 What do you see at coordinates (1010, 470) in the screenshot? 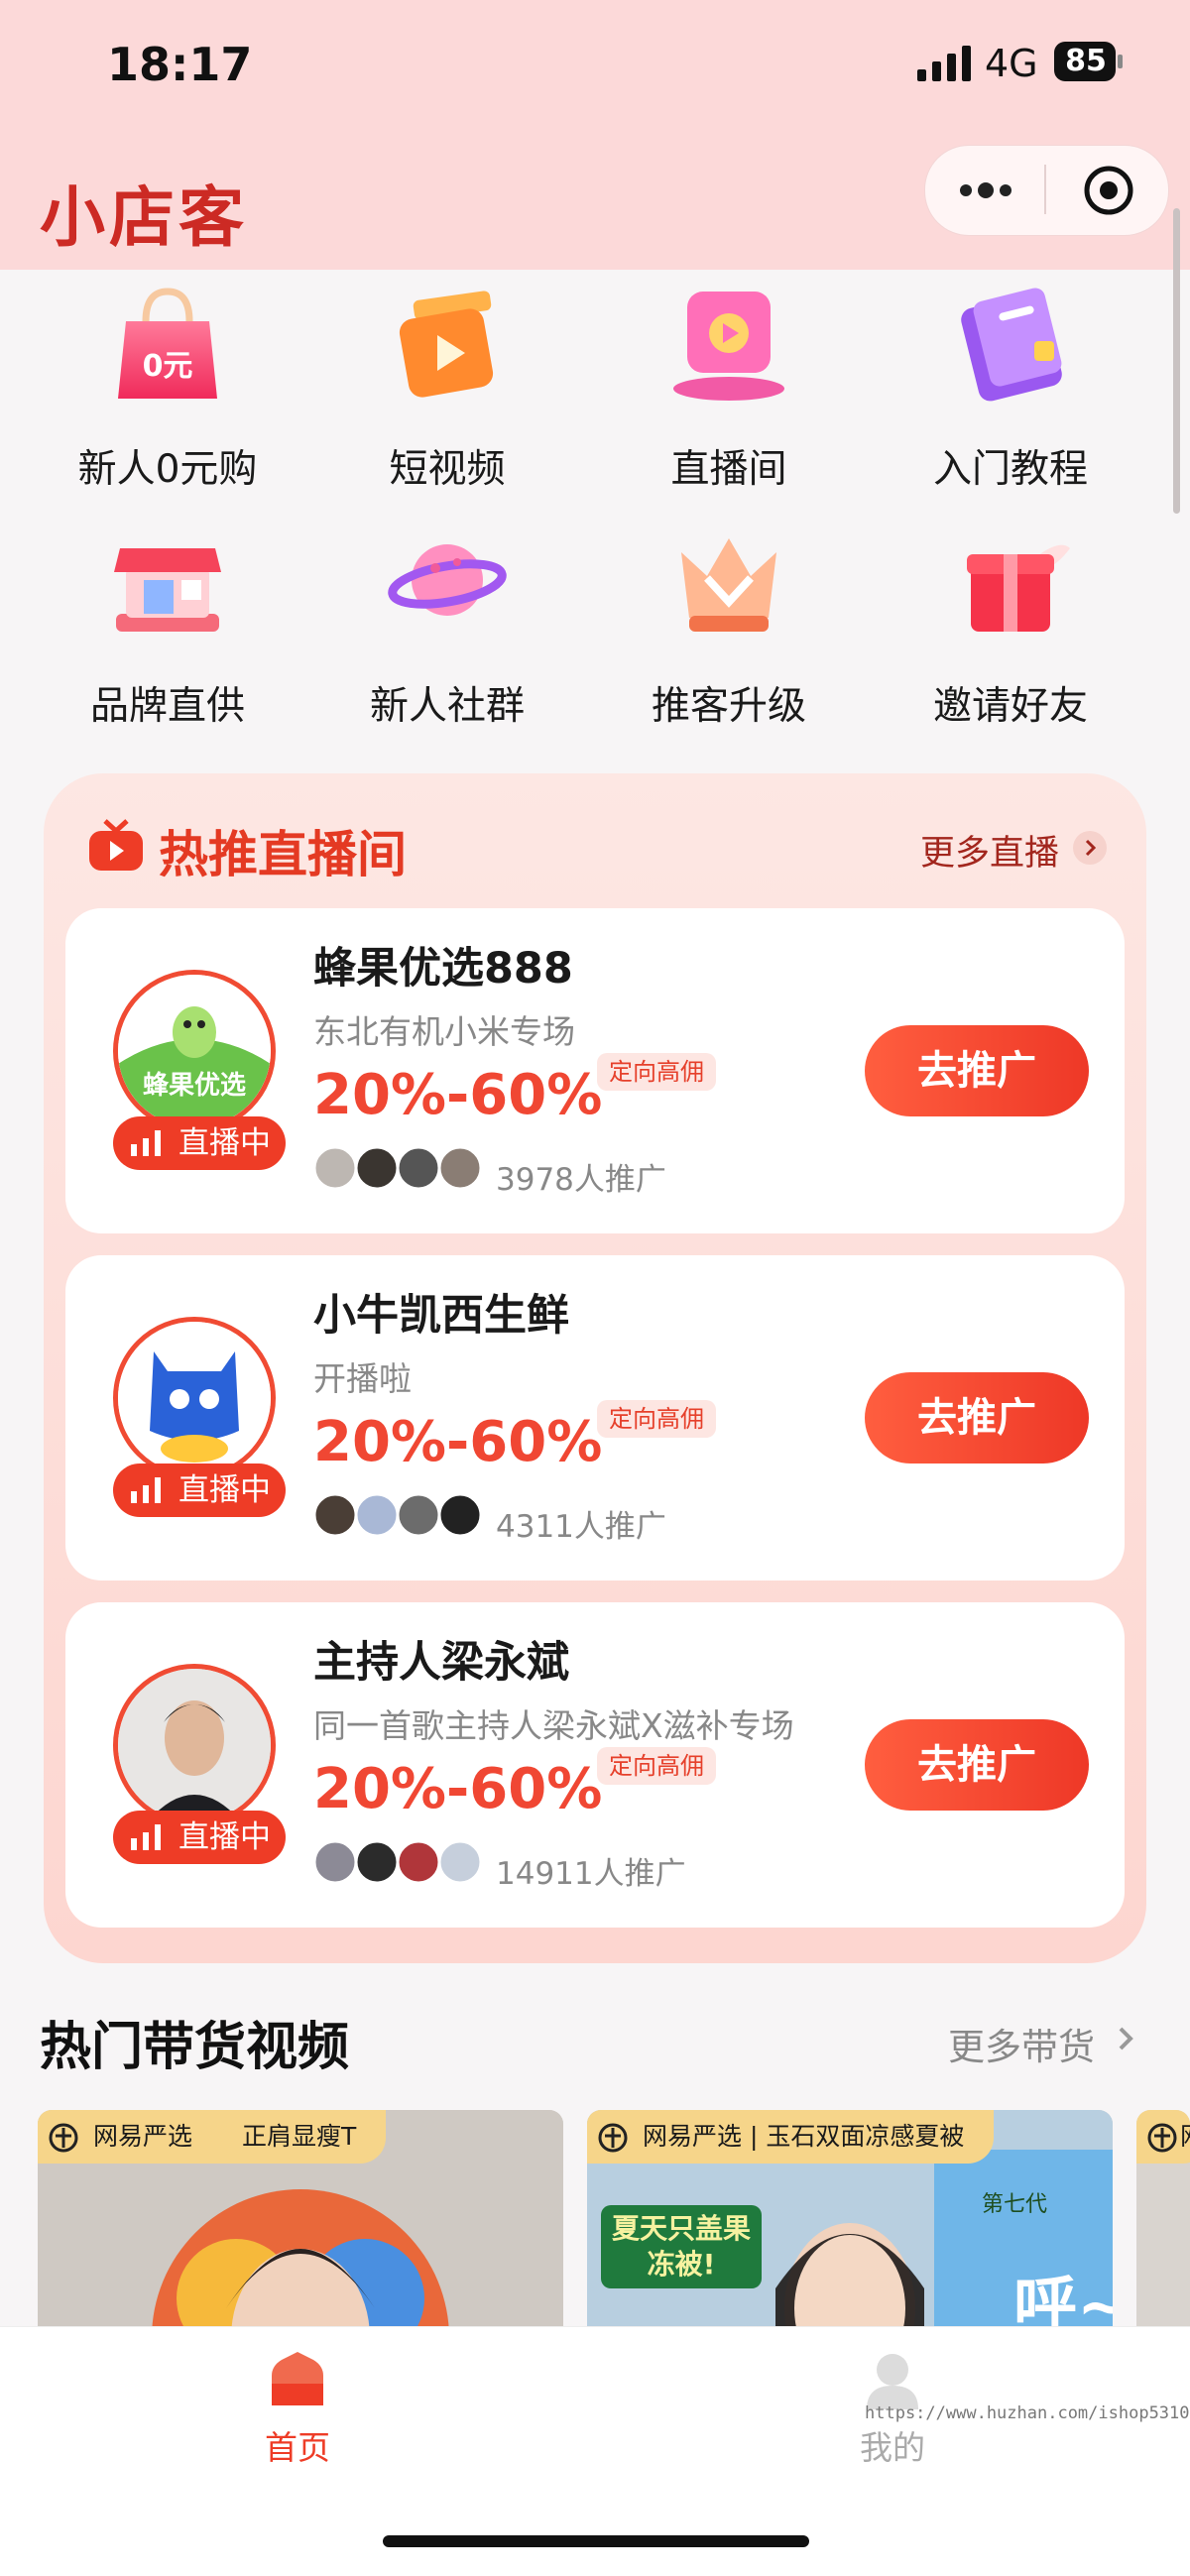
I see `grid-label: 入门教程` at bounding box center [1010, 470].